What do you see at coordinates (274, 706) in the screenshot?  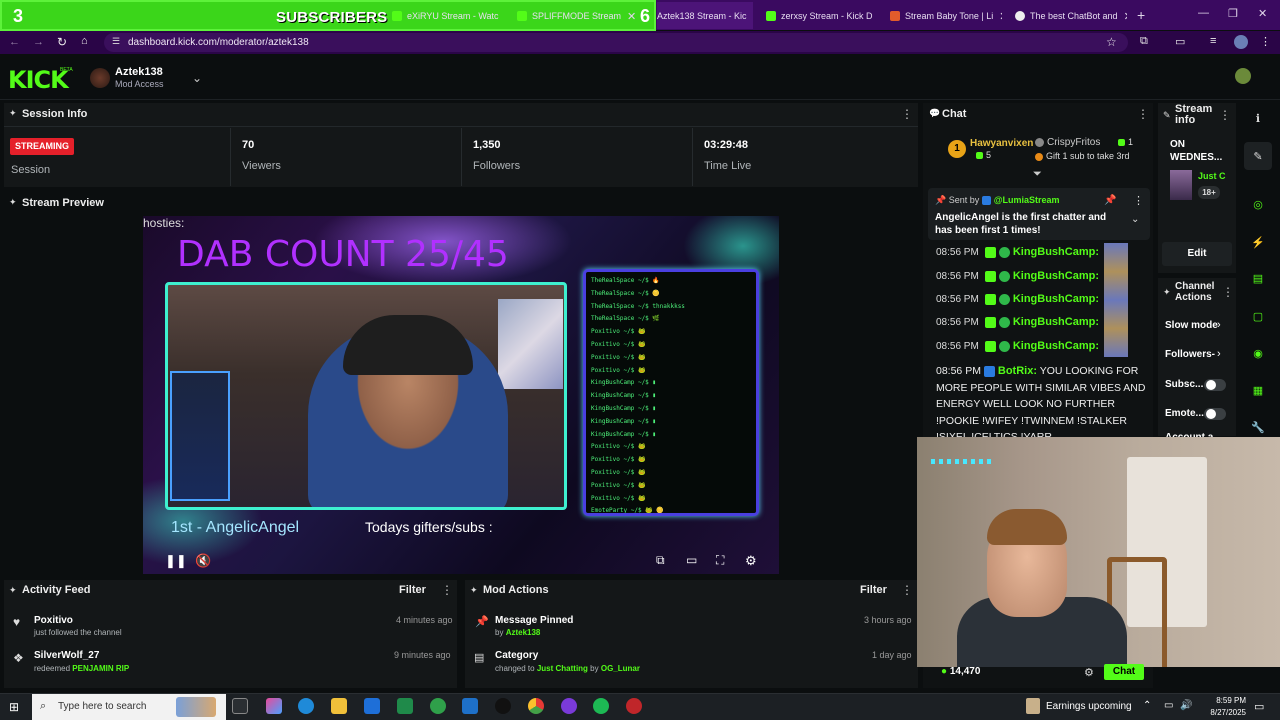 I see `copilot-icon` at bounding box center [274, 706].